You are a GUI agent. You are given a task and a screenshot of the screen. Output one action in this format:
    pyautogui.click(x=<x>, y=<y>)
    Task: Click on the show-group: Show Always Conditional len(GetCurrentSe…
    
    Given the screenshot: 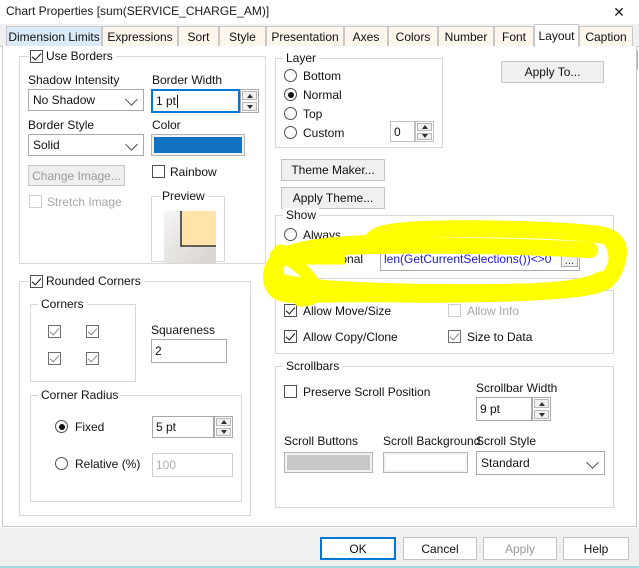 What is the action you would take?
    pyautogui.click(x=444, y=243)
    